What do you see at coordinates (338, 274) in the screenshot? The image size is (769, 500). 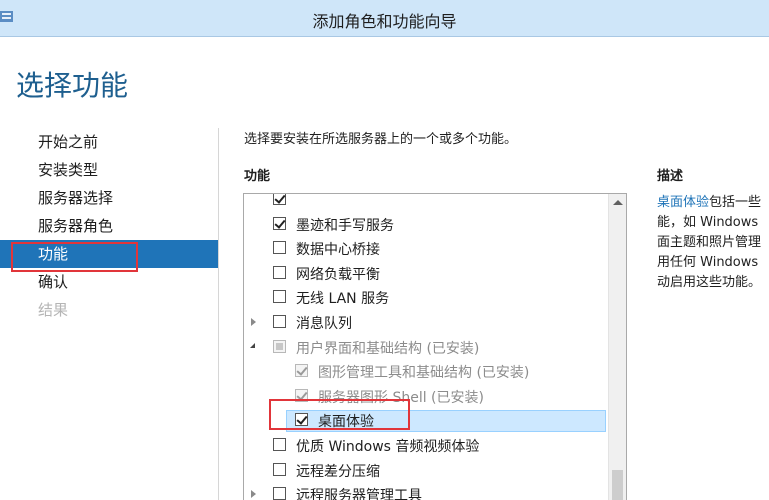 I see `feature-label: 网络负载平衡` at bounding box center [338, 274].